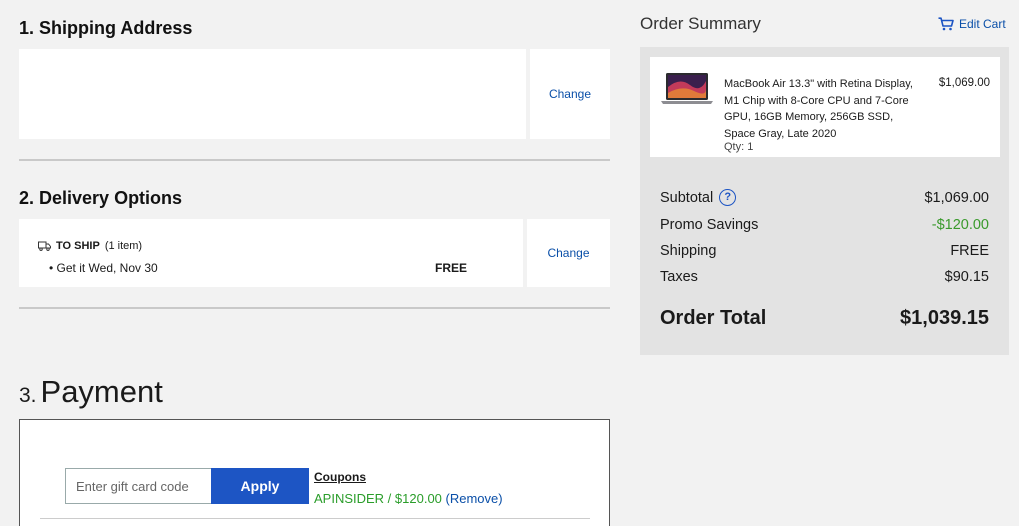 This screenshot has height=526, width=1019. What do you see at coordinates (260, 486) in the screenshot?
I see `apply-button: Apply` at bounding box center [260, 486].